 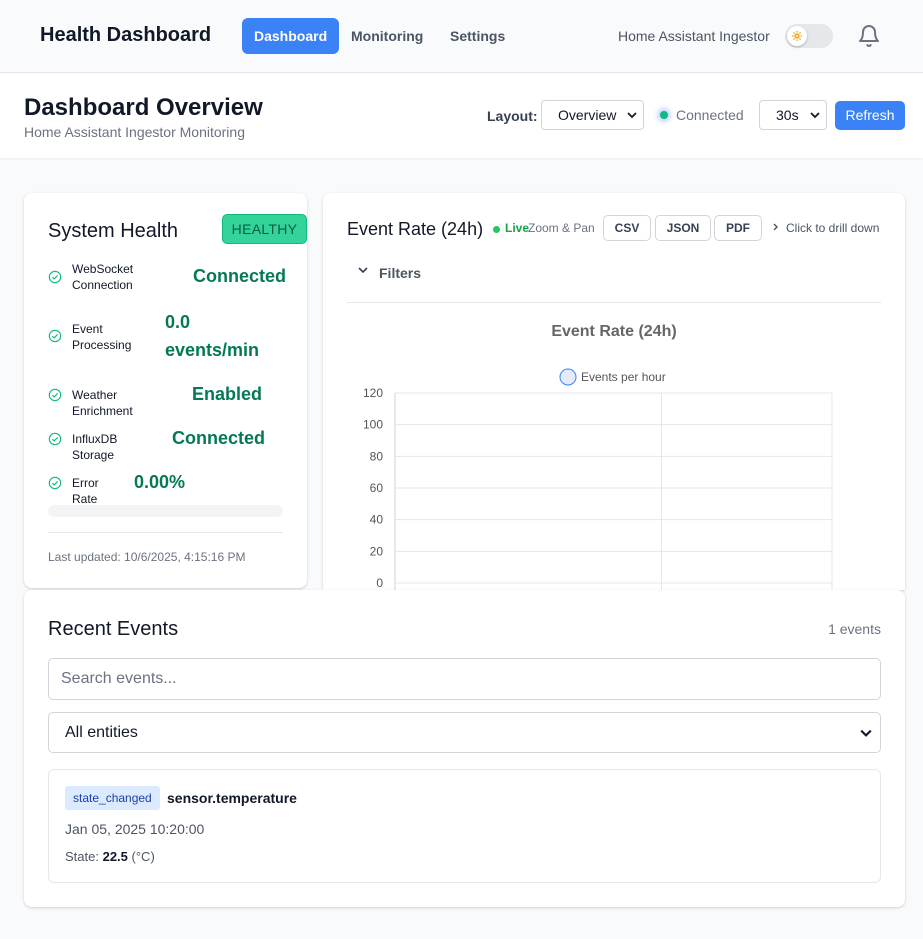 I want to click on connection-status: Connected, so click(x=710, y=115).